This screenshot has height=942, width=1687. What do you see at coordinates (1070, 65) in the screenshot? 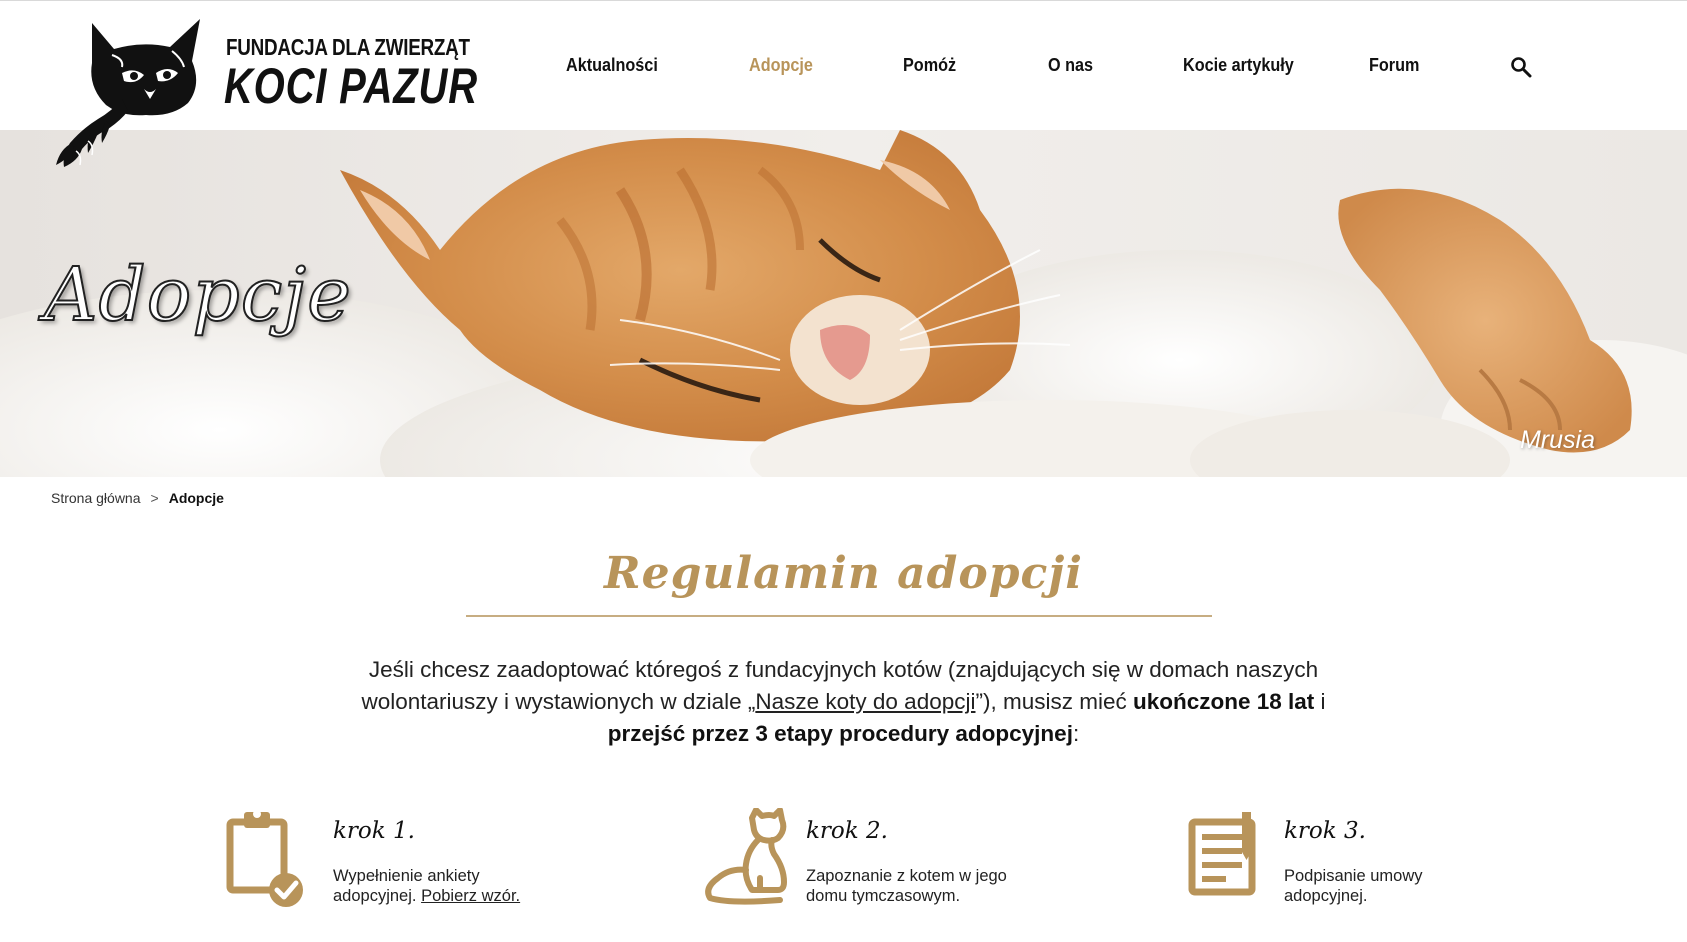
I see `nav-item-o-nas: O nas` at bounding box center [1070, 65].